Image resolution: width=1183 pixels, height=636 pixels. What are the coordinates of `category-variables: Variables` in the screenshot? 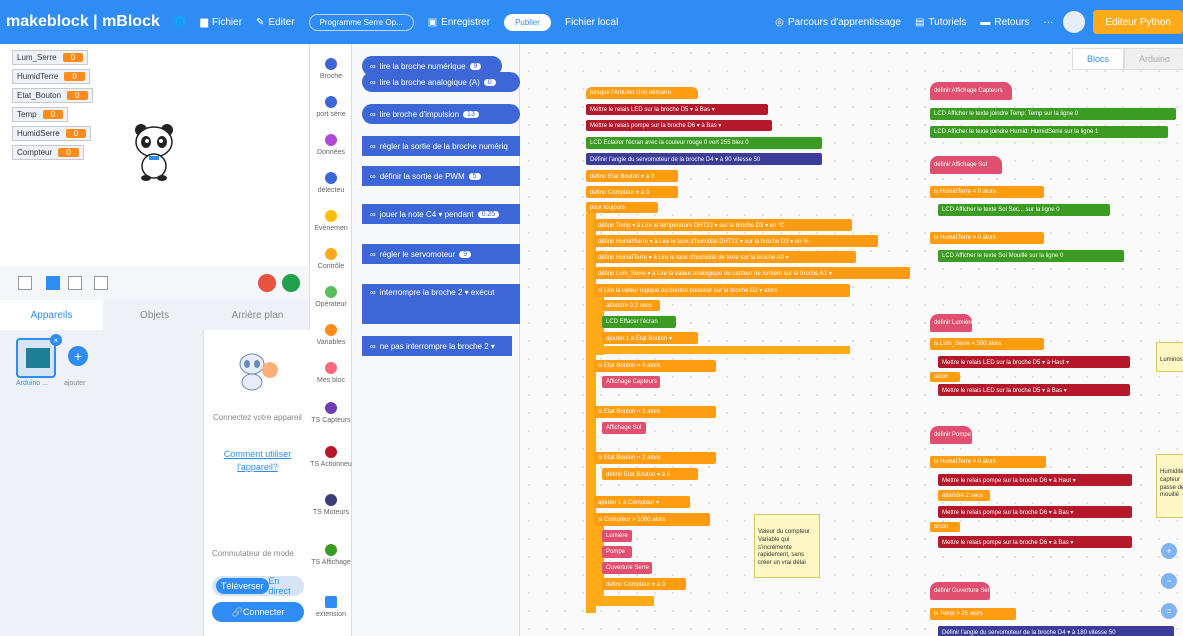 It's located at (331, 335).